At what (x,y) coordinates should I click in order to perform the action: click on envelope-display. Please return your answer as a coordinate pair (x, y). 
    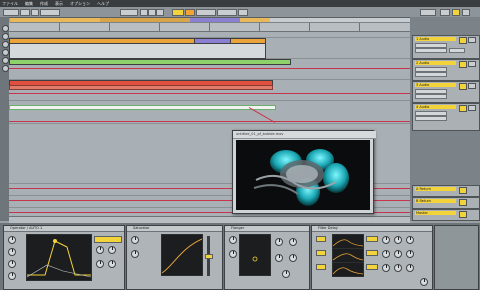
    Looking at the image, I should click on (59, 257).